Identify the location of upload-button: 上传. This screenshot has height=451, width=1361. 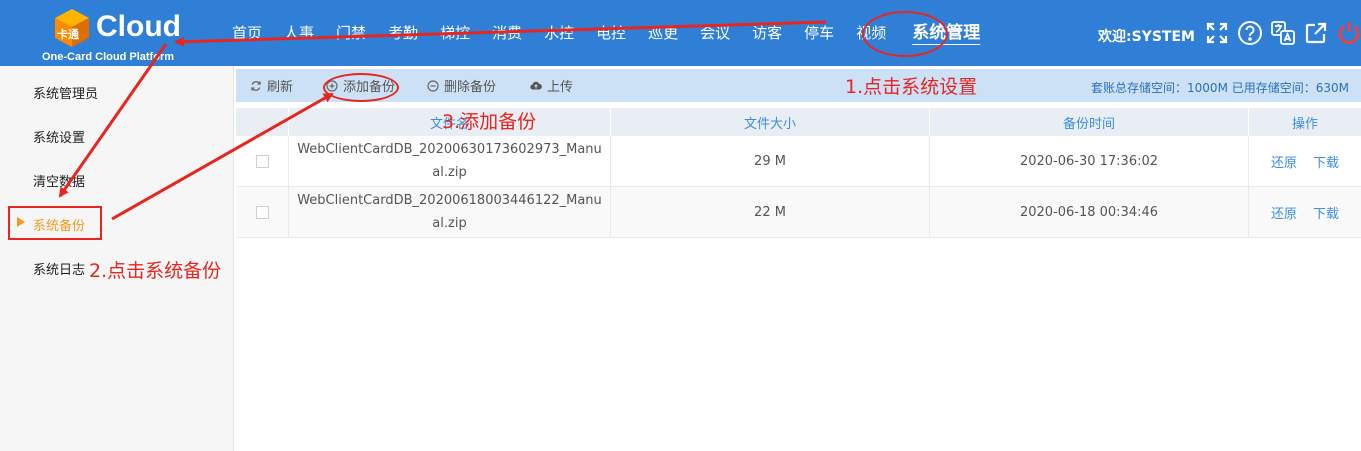
(551, 85).